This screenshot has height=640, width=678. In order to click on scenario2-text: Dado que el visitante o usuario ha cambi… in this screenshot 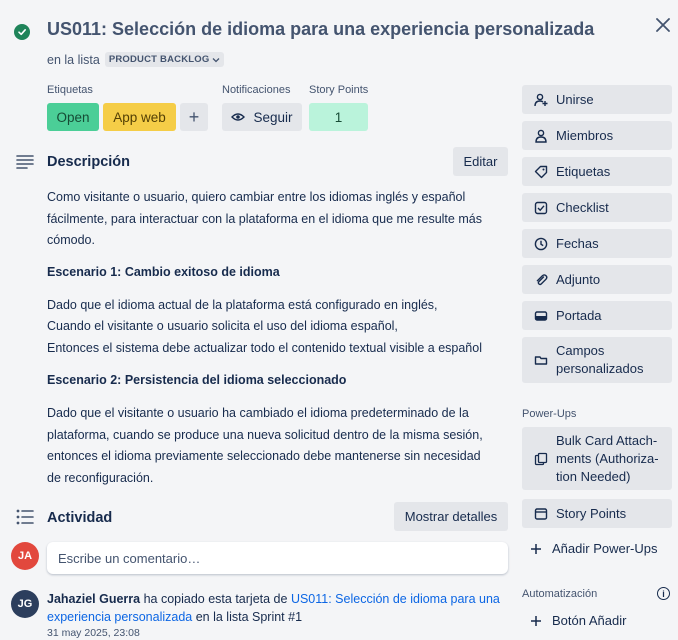, I will do `click(265, 445)`.